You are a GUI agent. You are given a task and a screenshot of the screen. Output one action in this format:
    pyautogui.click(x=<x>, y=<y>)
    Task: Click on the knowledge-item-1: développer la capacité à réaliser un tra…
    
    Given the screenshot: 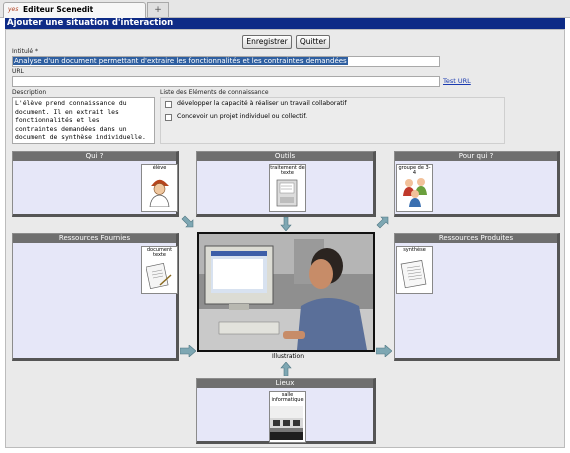 What is the action you would take?
    pyautogui.click(x=262, y=103)
    